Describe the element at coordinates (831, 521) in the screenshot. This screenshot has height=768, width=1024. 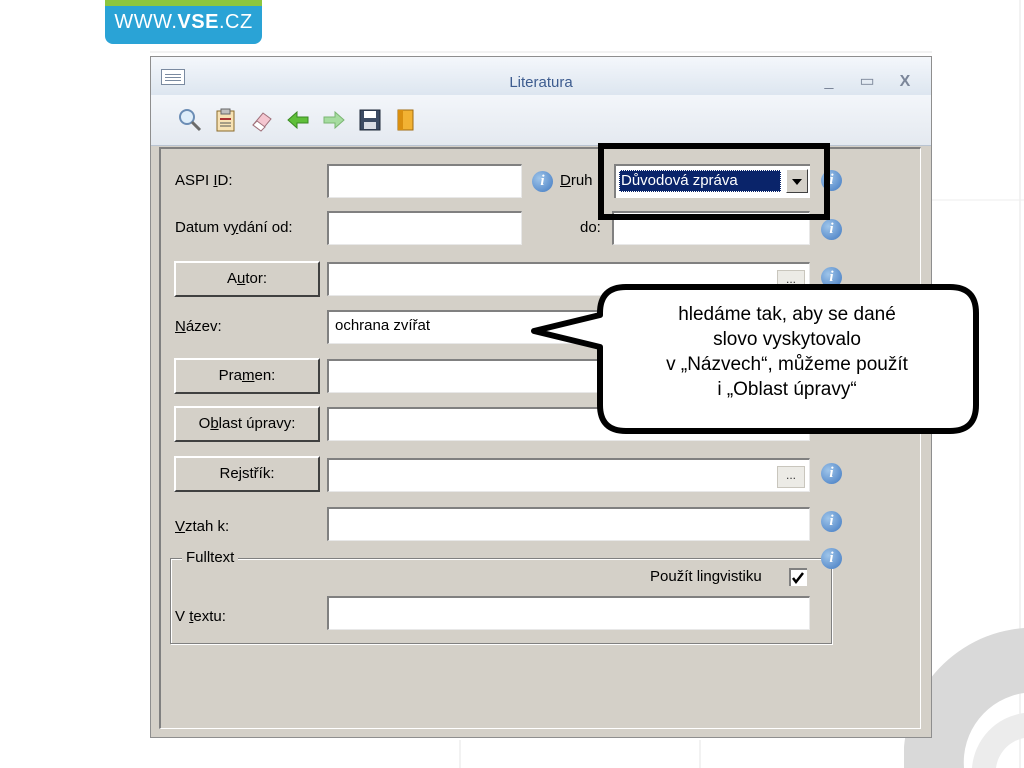
I see `vztah-info-icon: i` at that location.